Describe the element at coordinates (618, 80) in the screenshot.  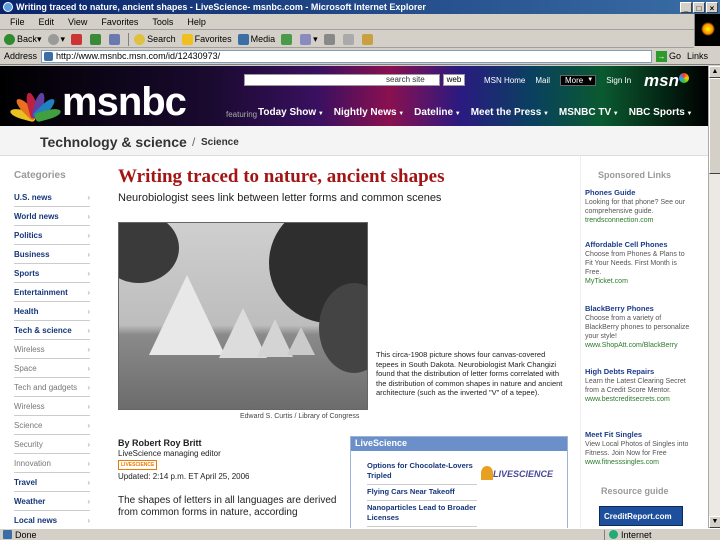
I see `sign-in-link: Sign In` at that location.